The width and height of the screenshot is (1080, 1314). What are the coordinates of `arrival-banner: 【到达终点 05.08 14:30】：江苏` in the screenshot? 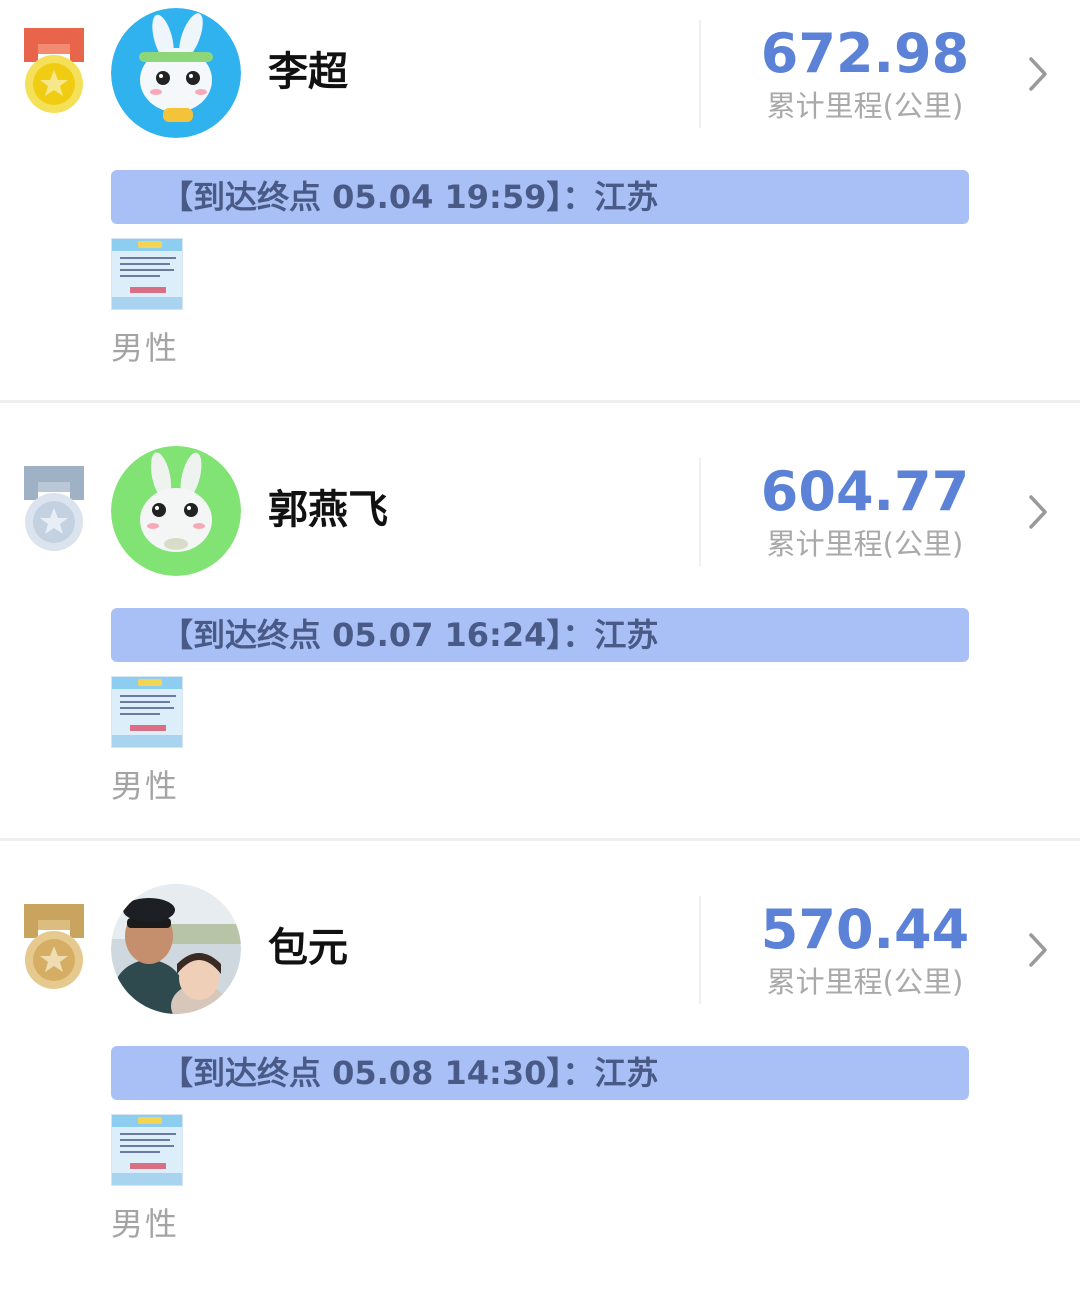 It's located at (540, 1073).